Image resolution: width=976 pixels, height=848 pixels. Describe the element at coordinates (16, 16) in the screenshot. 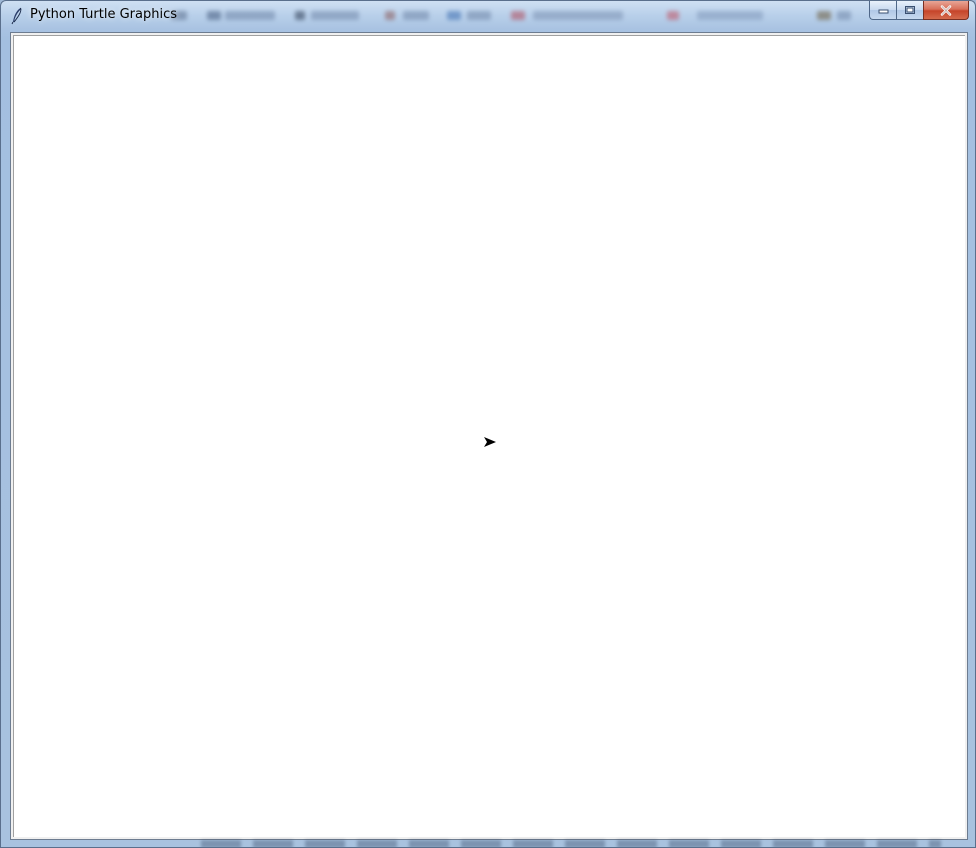

I see `feather-icon` at that location.